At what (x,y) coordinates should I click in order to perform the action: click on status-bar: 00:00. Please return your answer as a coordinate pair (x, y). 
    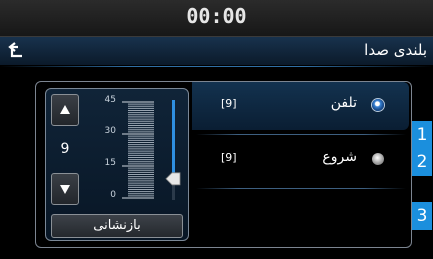
    Looking at the image, I should click on (216, 18).